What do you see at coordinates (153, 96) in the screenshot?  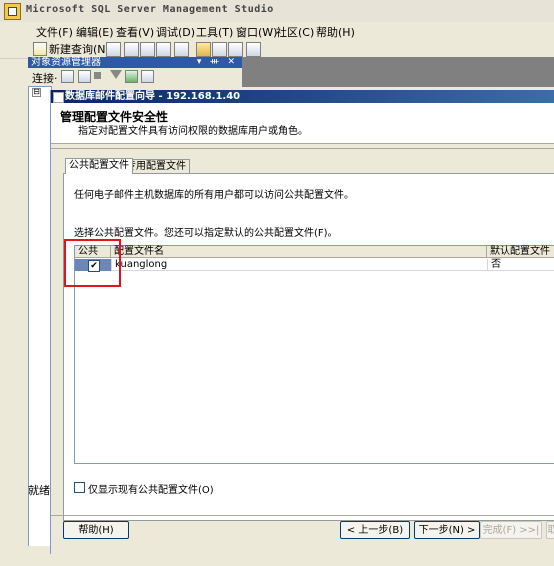 I see `wizard-title: 数据库邮件配置向导 - 192.168.1.40` at bounding box center [153, 96].